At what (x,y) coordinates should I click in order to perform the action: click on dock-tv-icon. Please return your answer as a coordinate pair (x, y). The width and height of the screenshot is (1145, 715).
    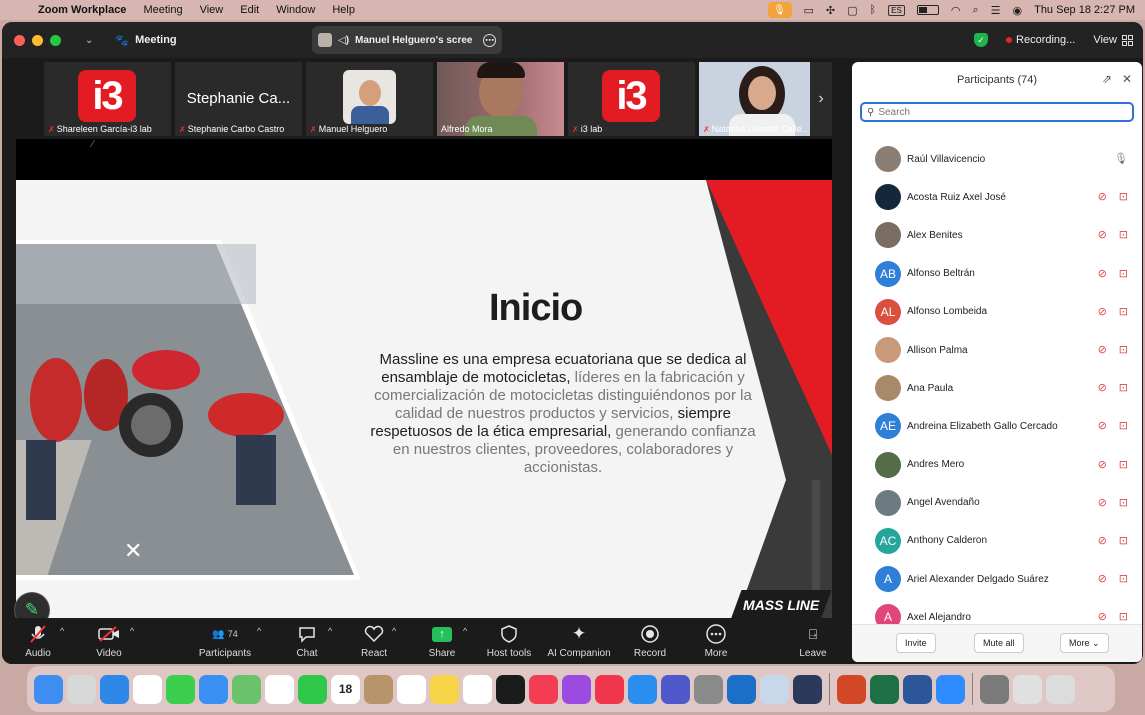
    Looking at the image, I should click on (510, 689).